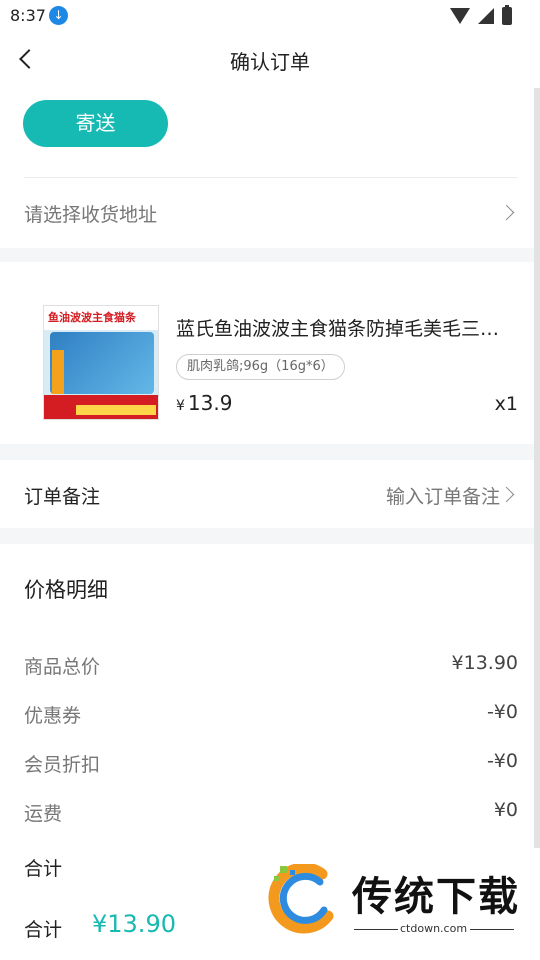 This screenshot has width=540, height=960. Describe the element at coordinates (436, 897) in the screenshot. I see `watermark-brand: 传统下载` at that location.